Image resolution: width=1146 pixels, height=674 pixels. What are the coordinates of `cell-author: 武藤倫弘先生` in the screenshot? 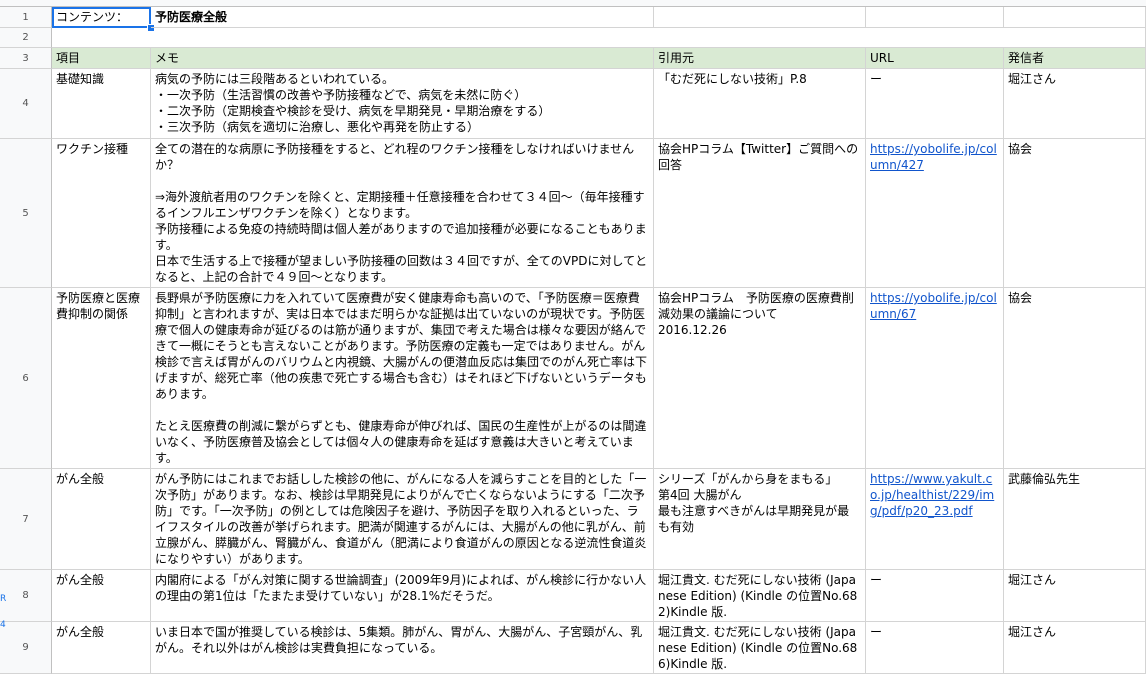 It's located at (1075, 519).